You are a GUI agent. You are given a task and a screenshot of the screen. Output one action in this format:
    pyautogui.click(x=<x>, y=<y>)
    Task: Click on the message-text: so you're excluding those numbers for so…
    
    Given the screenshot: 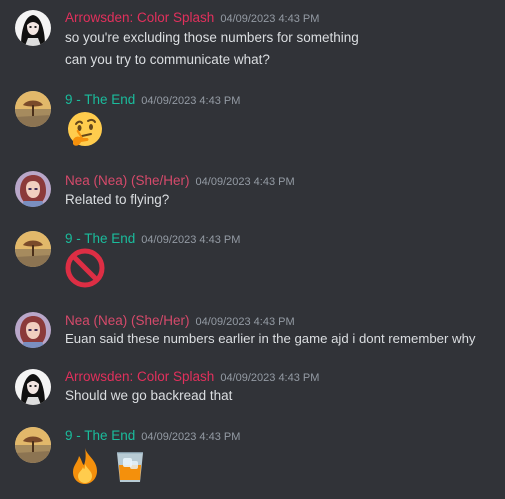 What is the action you would take?
    pyautogui.click(x=212, y=37)
    